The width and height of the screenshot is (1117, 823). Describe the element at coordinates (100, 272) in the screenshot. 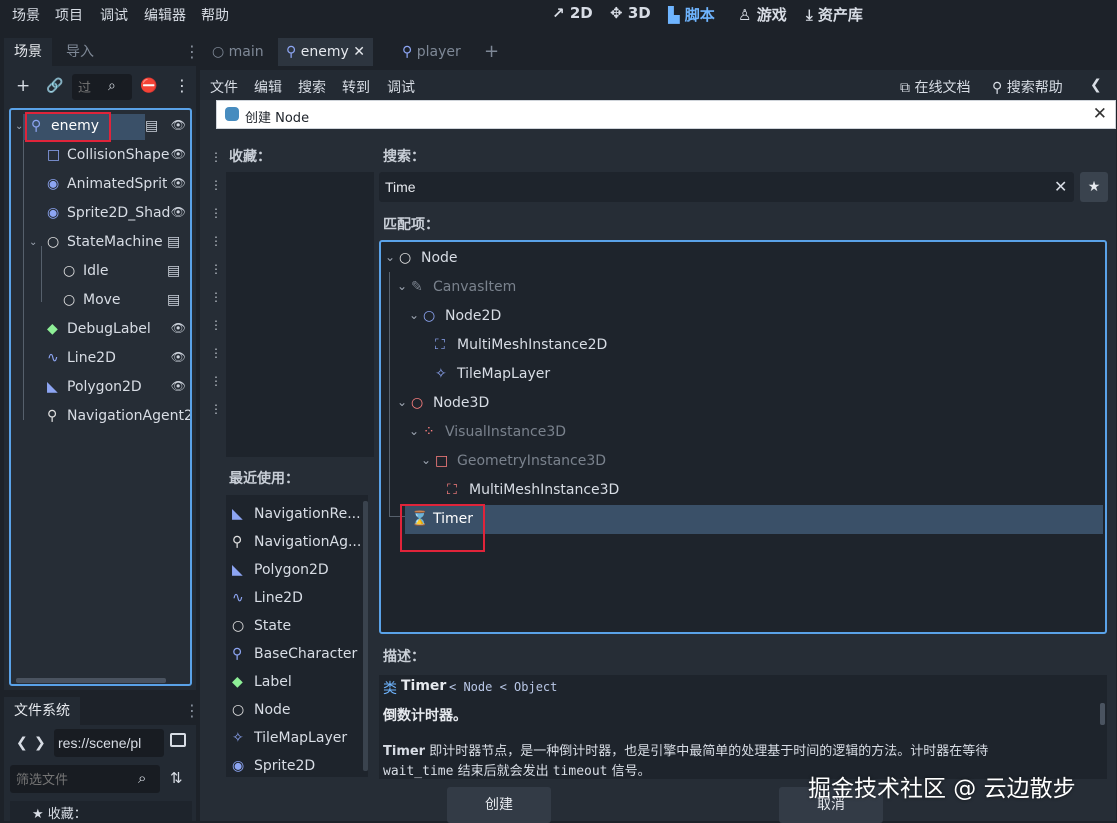

I see `tree-node-idle: ○ Idle` at that location.